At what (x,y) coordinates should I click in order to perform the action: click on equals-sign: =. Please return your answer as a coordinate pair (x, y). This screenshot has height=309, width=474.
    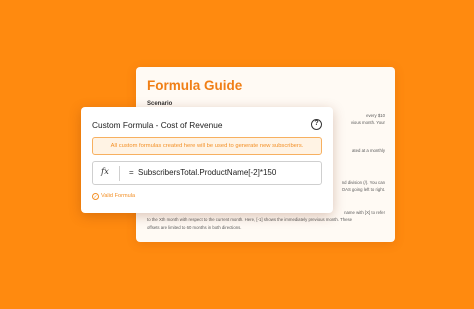
    Looking at the image, I should click on (131, 172).